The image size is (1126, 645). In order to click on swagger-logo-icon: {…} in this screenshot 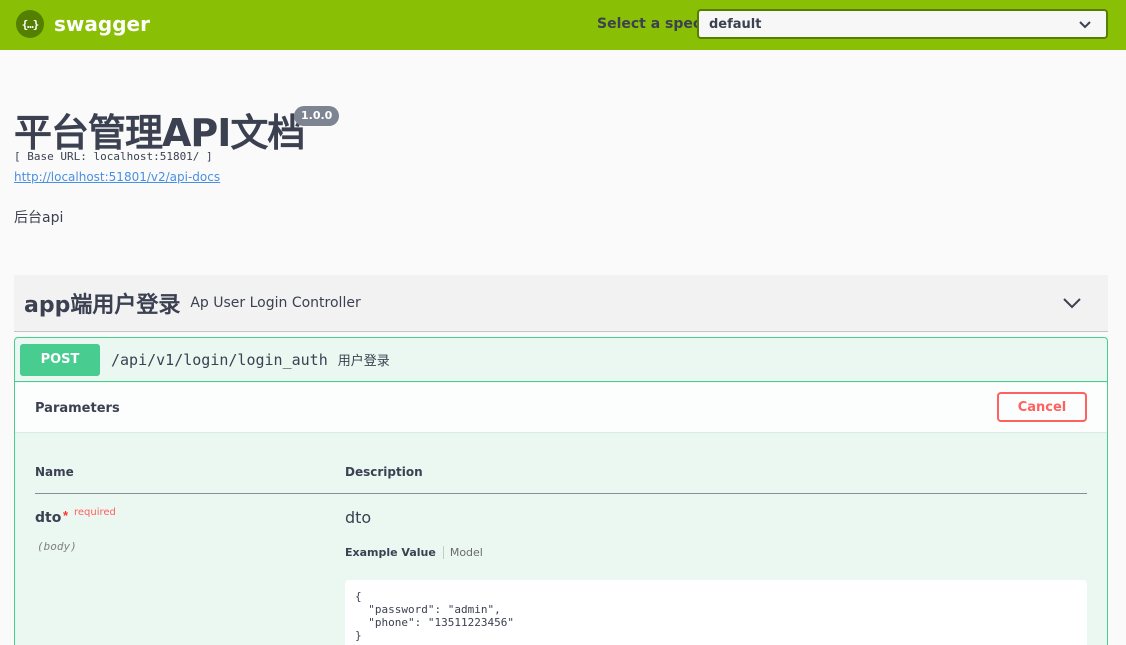, I will do `click(30, 24)`.